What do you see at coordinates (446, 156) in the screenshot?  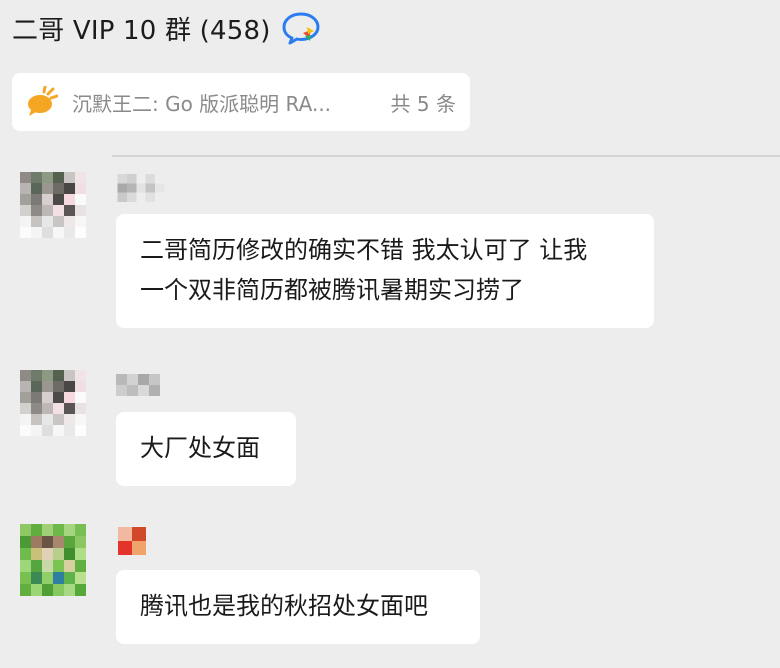 I see `divider` at bounding box center [446, 156].